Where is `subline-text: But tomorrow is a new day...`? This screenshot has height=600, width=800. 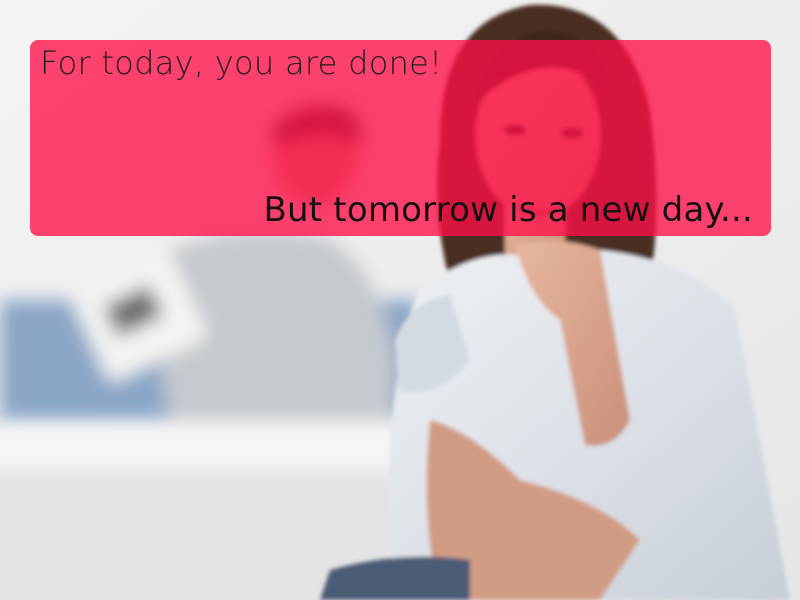 subline-text: But tomorrow is a new day... is located at coordinates (508, 210).